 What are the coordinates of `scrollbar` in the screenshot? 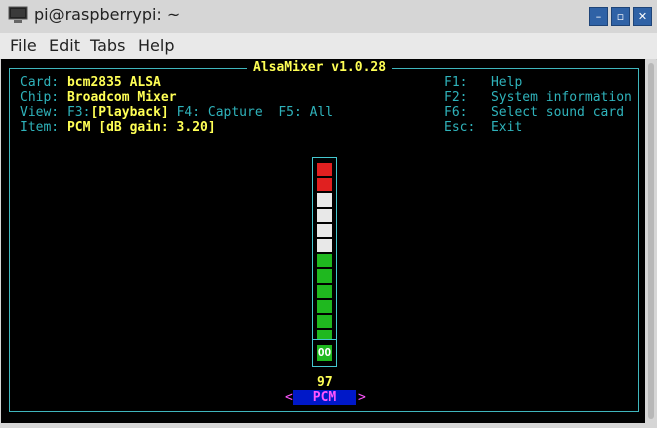 It's located at (651, 241).